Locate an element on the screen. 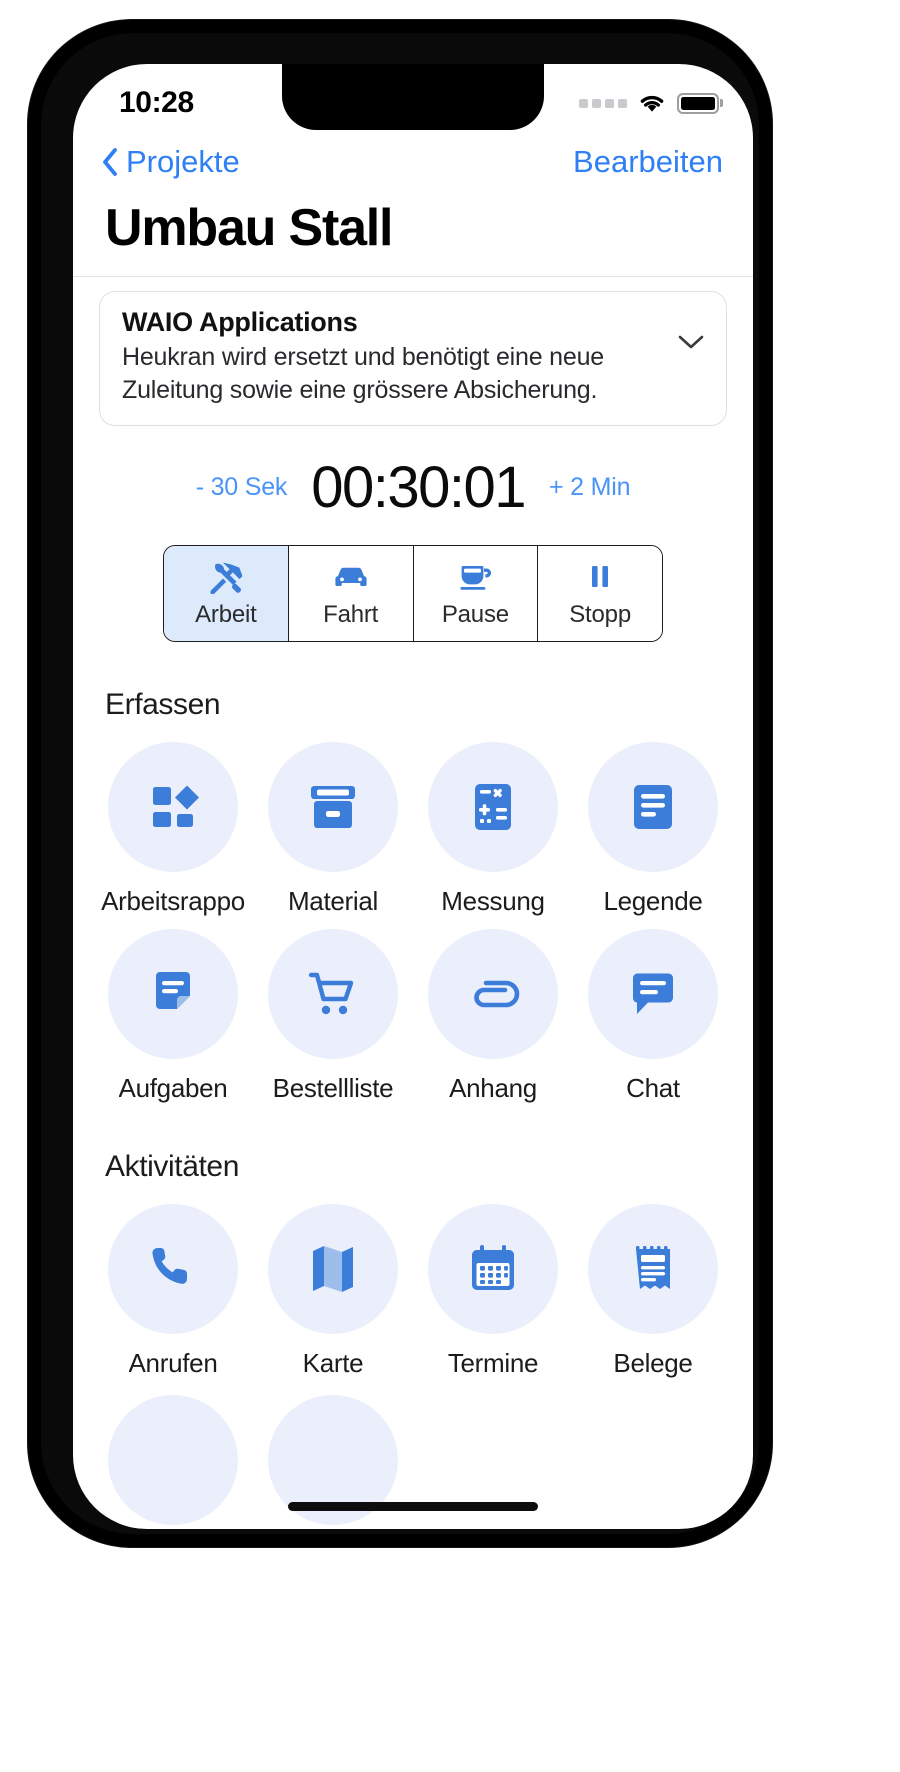  tile-anrufen-circle is located at coordinates (173, 1269).